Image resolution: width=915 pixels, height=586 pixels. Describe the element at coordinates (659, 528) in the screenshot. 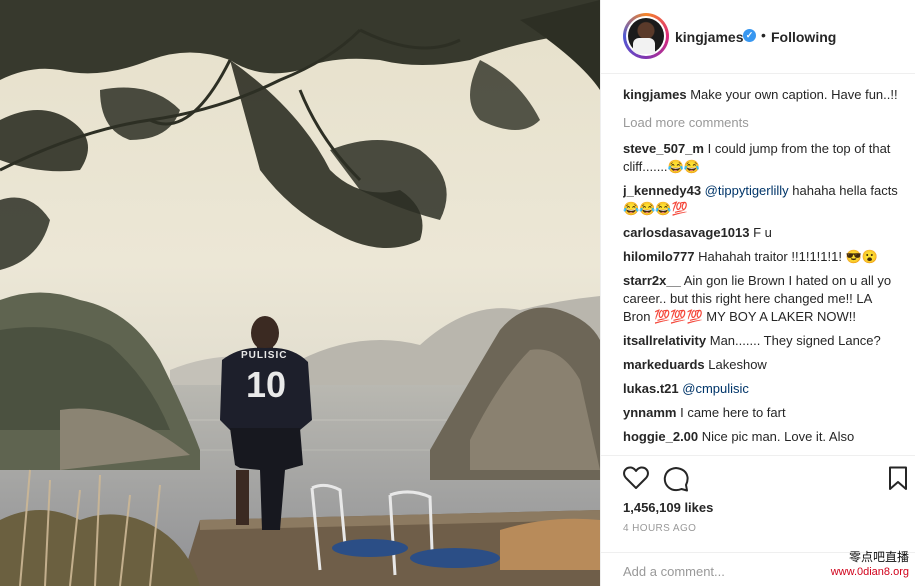

I see `post-timestamp: 4 HOURS AGO` at that location.